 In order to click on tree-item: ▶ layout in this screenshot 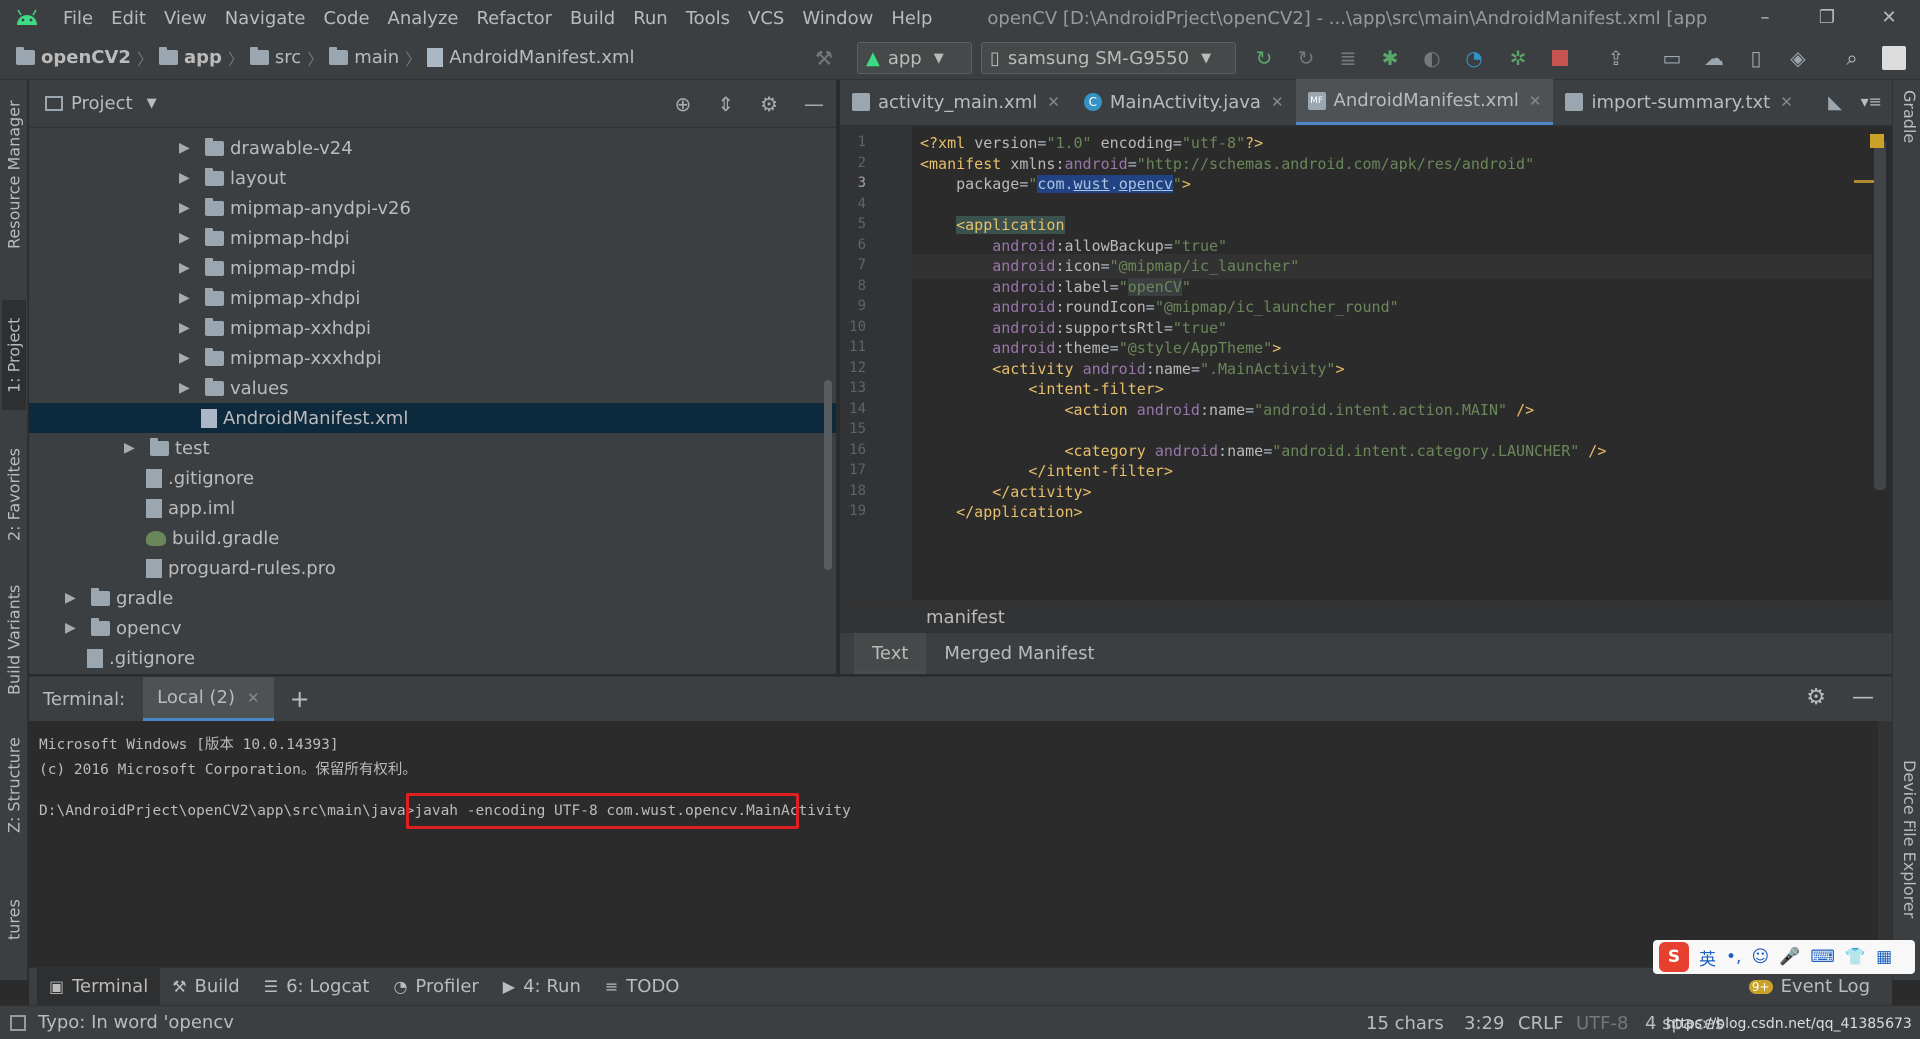, I will do `click(432, 178)`.